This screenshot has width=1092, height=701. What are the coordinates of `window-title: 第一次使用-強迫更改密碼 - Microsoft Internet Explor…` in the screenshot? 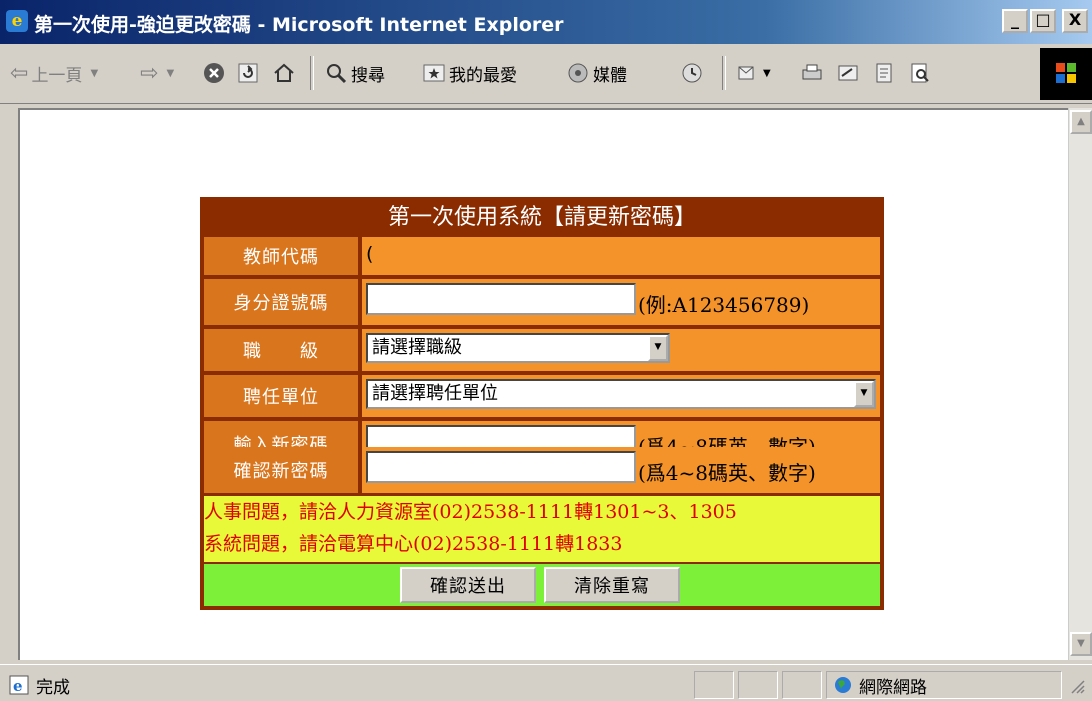 It's located at (299, 25).